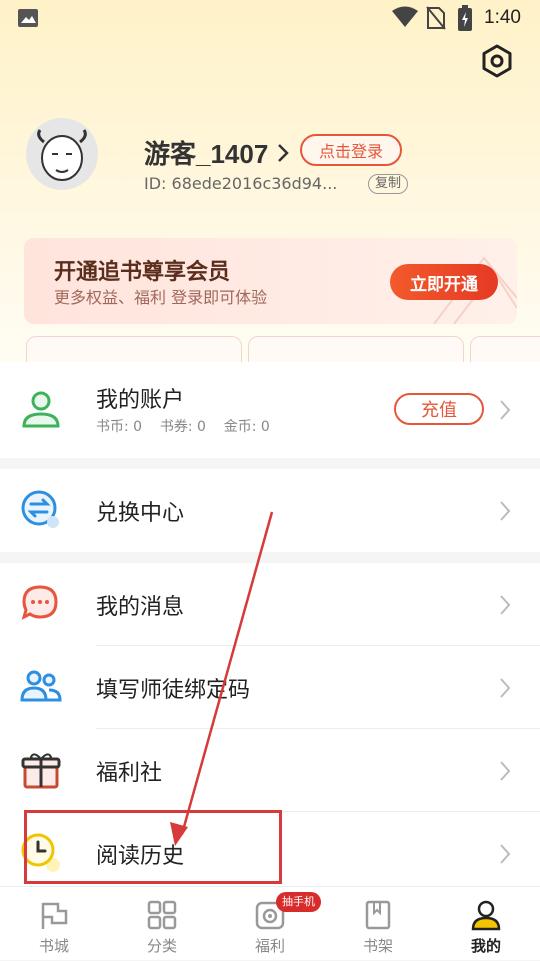 Image resolution: width=540 pixels, height=961 pixels. I want to click on image-notification-icon, so click(28, 18).